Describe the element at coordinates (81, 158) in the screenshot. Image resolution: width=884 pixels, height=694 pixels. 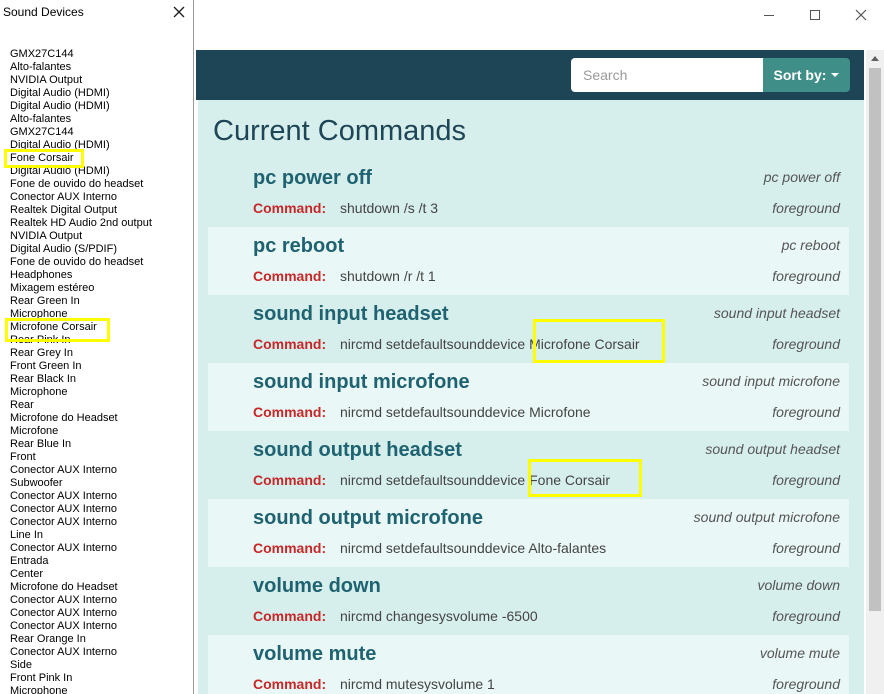
I see `device-list-item: Fone Corsair` at that location.